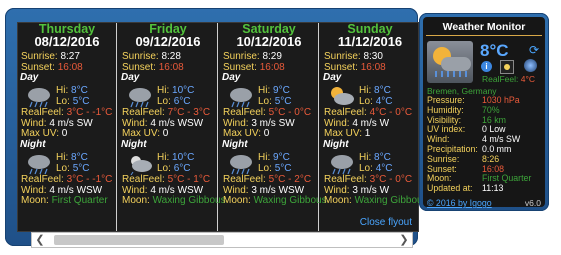  Describe the element at coordinates (528, 79) in the screenshot. I see `realfeel-value: 4°C` at that location.